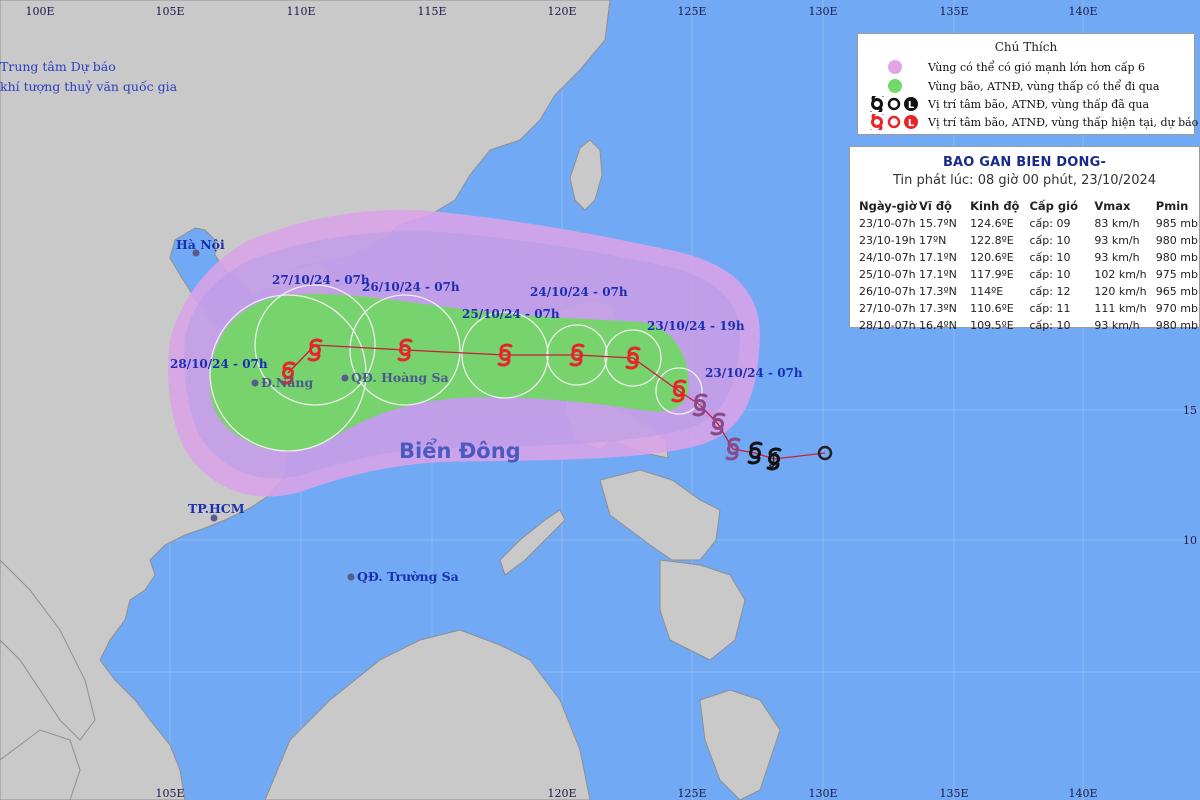  Describe the element at coordinates (995, 206) in the screenshot. I see `column-header: Kinh độ` at that location.